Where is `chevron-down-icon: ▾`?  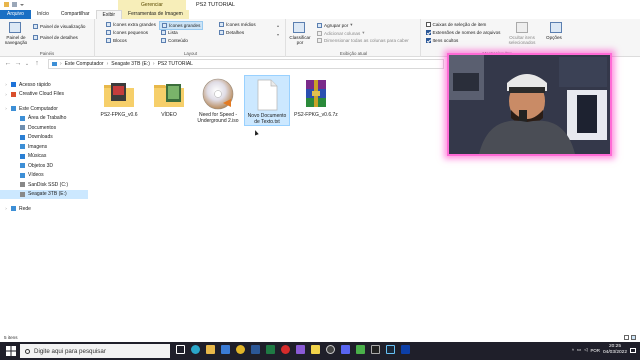
chevron-down-icon: ▾ is located at coordinates (278, 34).